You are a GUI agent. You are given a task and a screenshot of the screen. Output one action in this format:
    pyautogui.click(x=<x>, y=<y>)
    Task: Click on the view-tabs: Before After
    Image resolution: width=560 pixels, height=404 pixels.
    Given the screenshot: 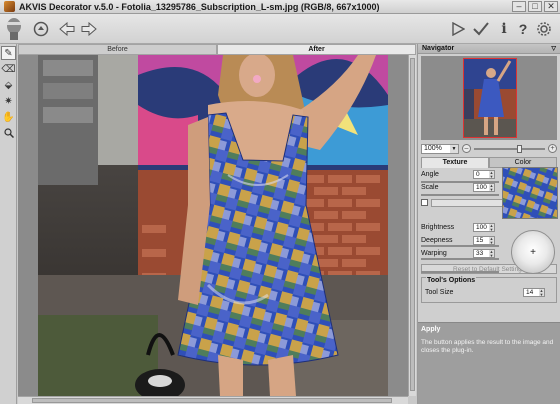 What is the action you would take?
    pyautogui.click(x=217, y=49)
    